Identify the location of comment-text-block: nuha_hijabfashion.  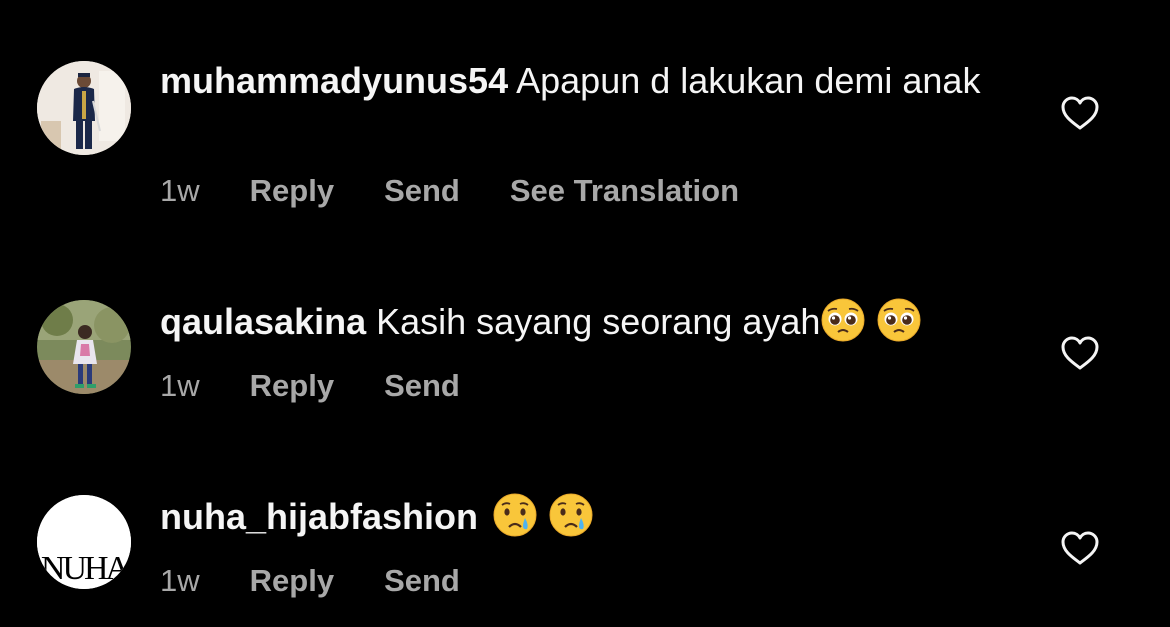
(590, 515).